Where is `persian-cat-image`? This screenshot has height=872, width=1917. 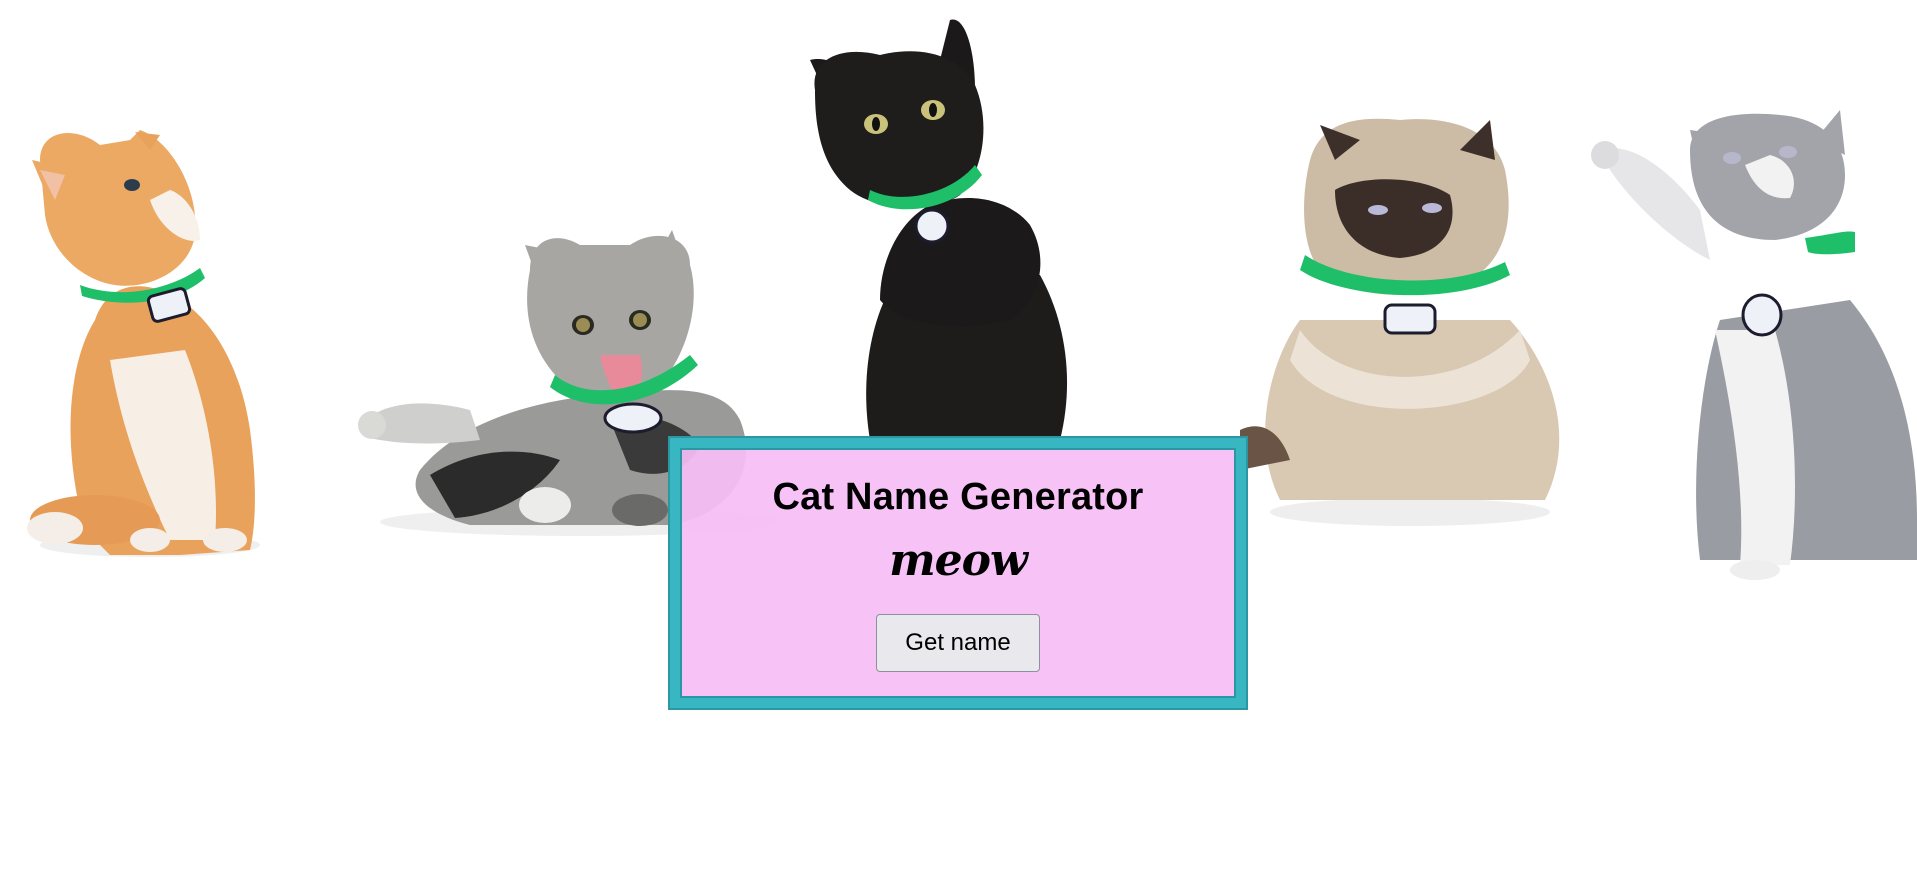
persian-cat-image is located at coordinates (1400, 322).